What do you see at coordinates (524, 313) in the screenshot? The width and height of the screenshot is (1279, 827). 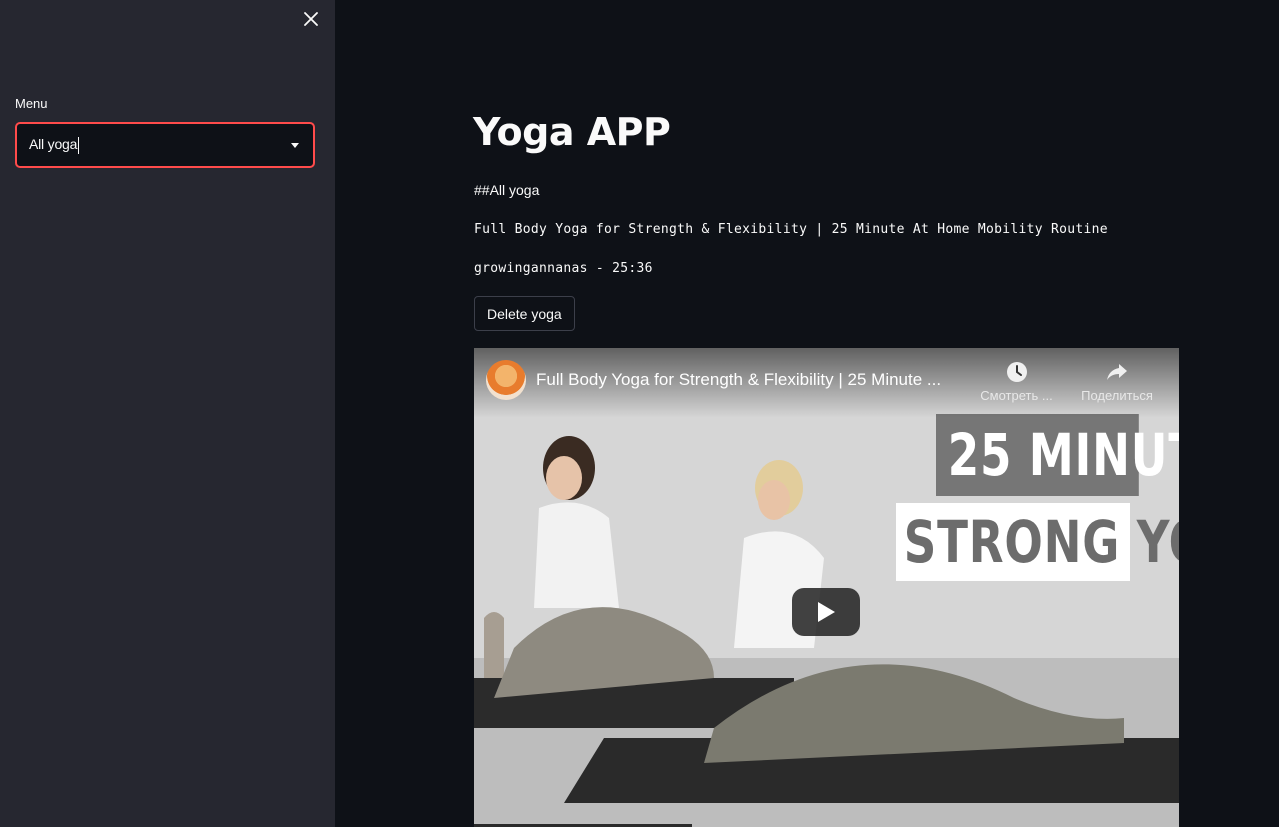 I see `delete-yoga-button: Delete yoga` at bounding box center [524, 313].